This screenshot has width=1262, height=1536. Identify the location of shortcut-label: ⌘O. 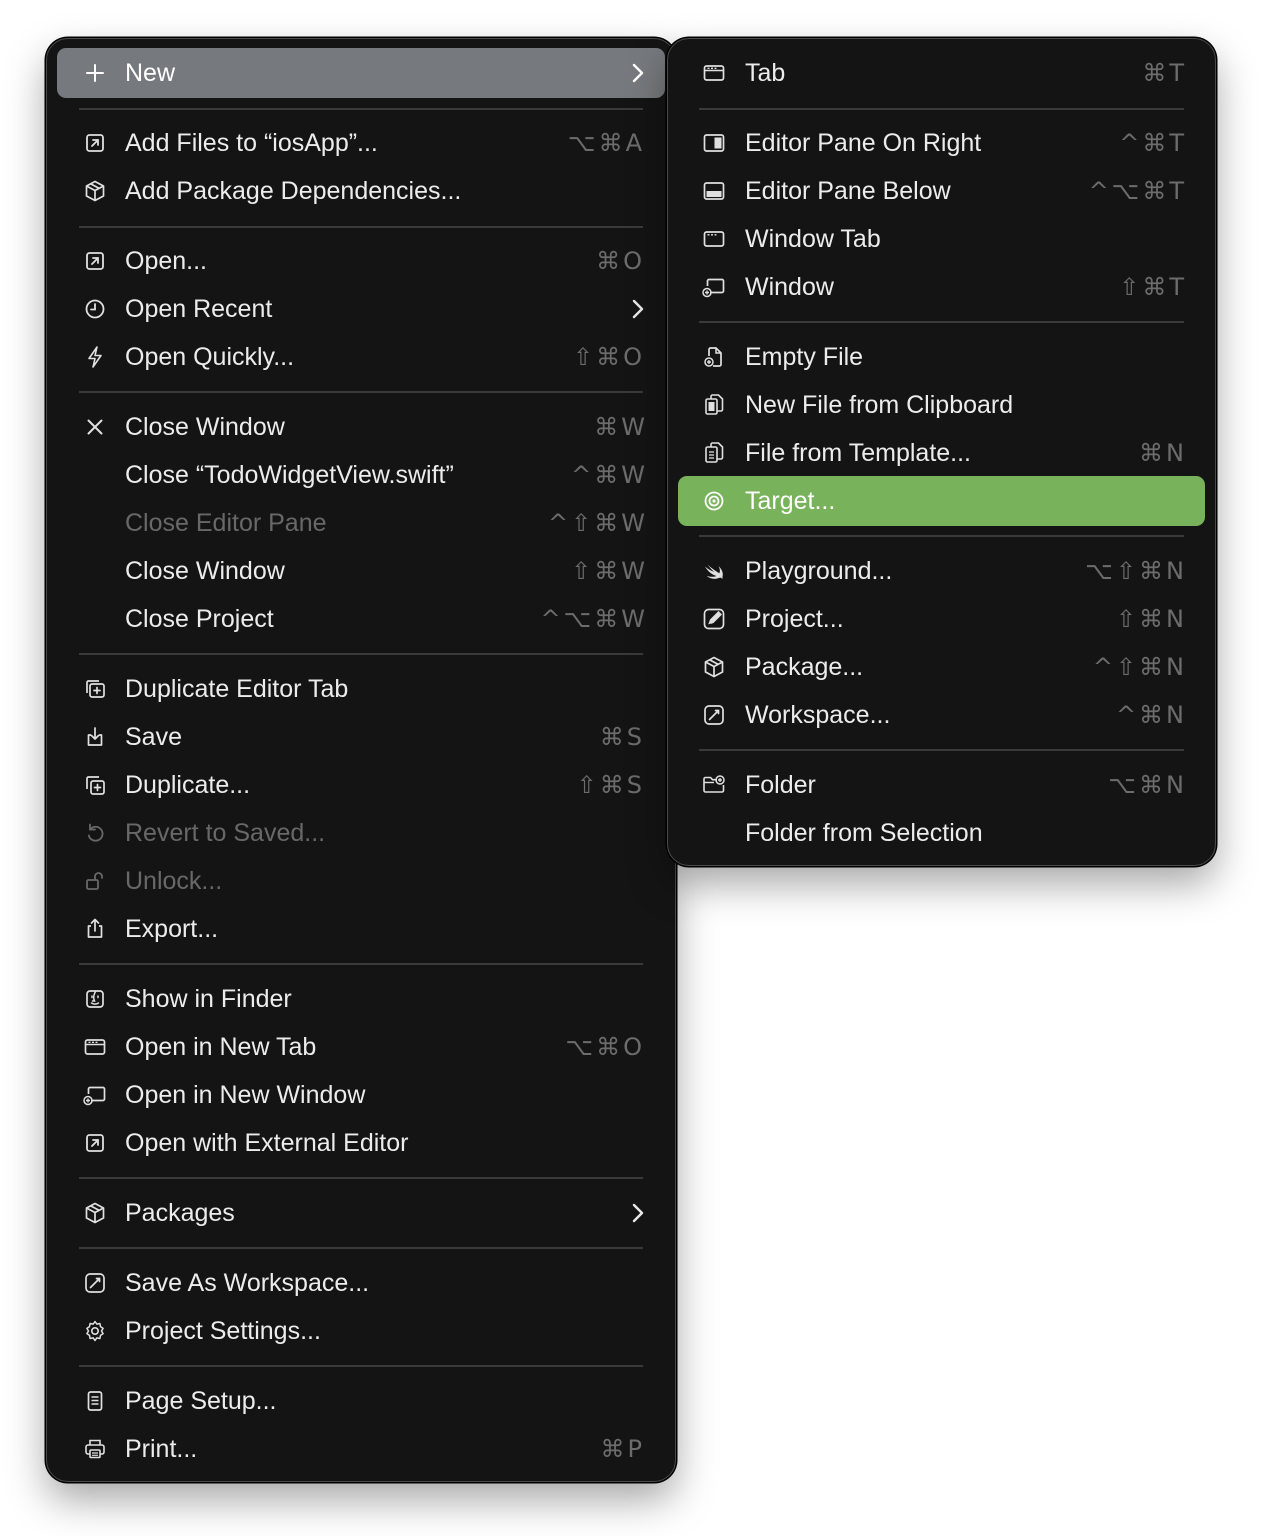
(620, 261).